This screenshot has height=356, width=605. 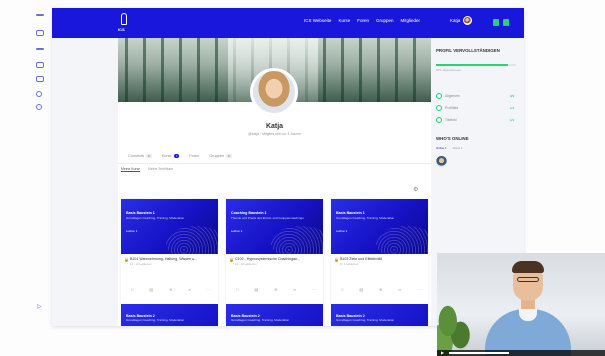 What do you see at coordinates (528, 267) in the screenshot?
I see `presenter-hair` at bounding box center [528, 267].